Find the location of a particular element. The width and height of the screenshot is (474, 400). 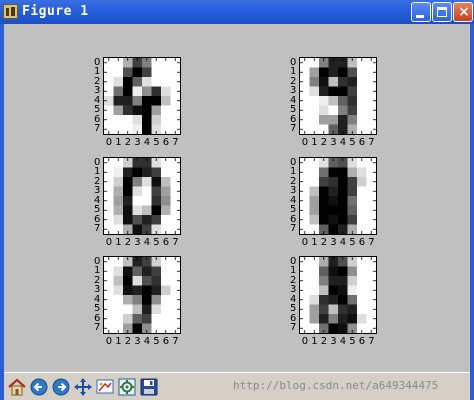

home-button is located at coordinates (17, 387).